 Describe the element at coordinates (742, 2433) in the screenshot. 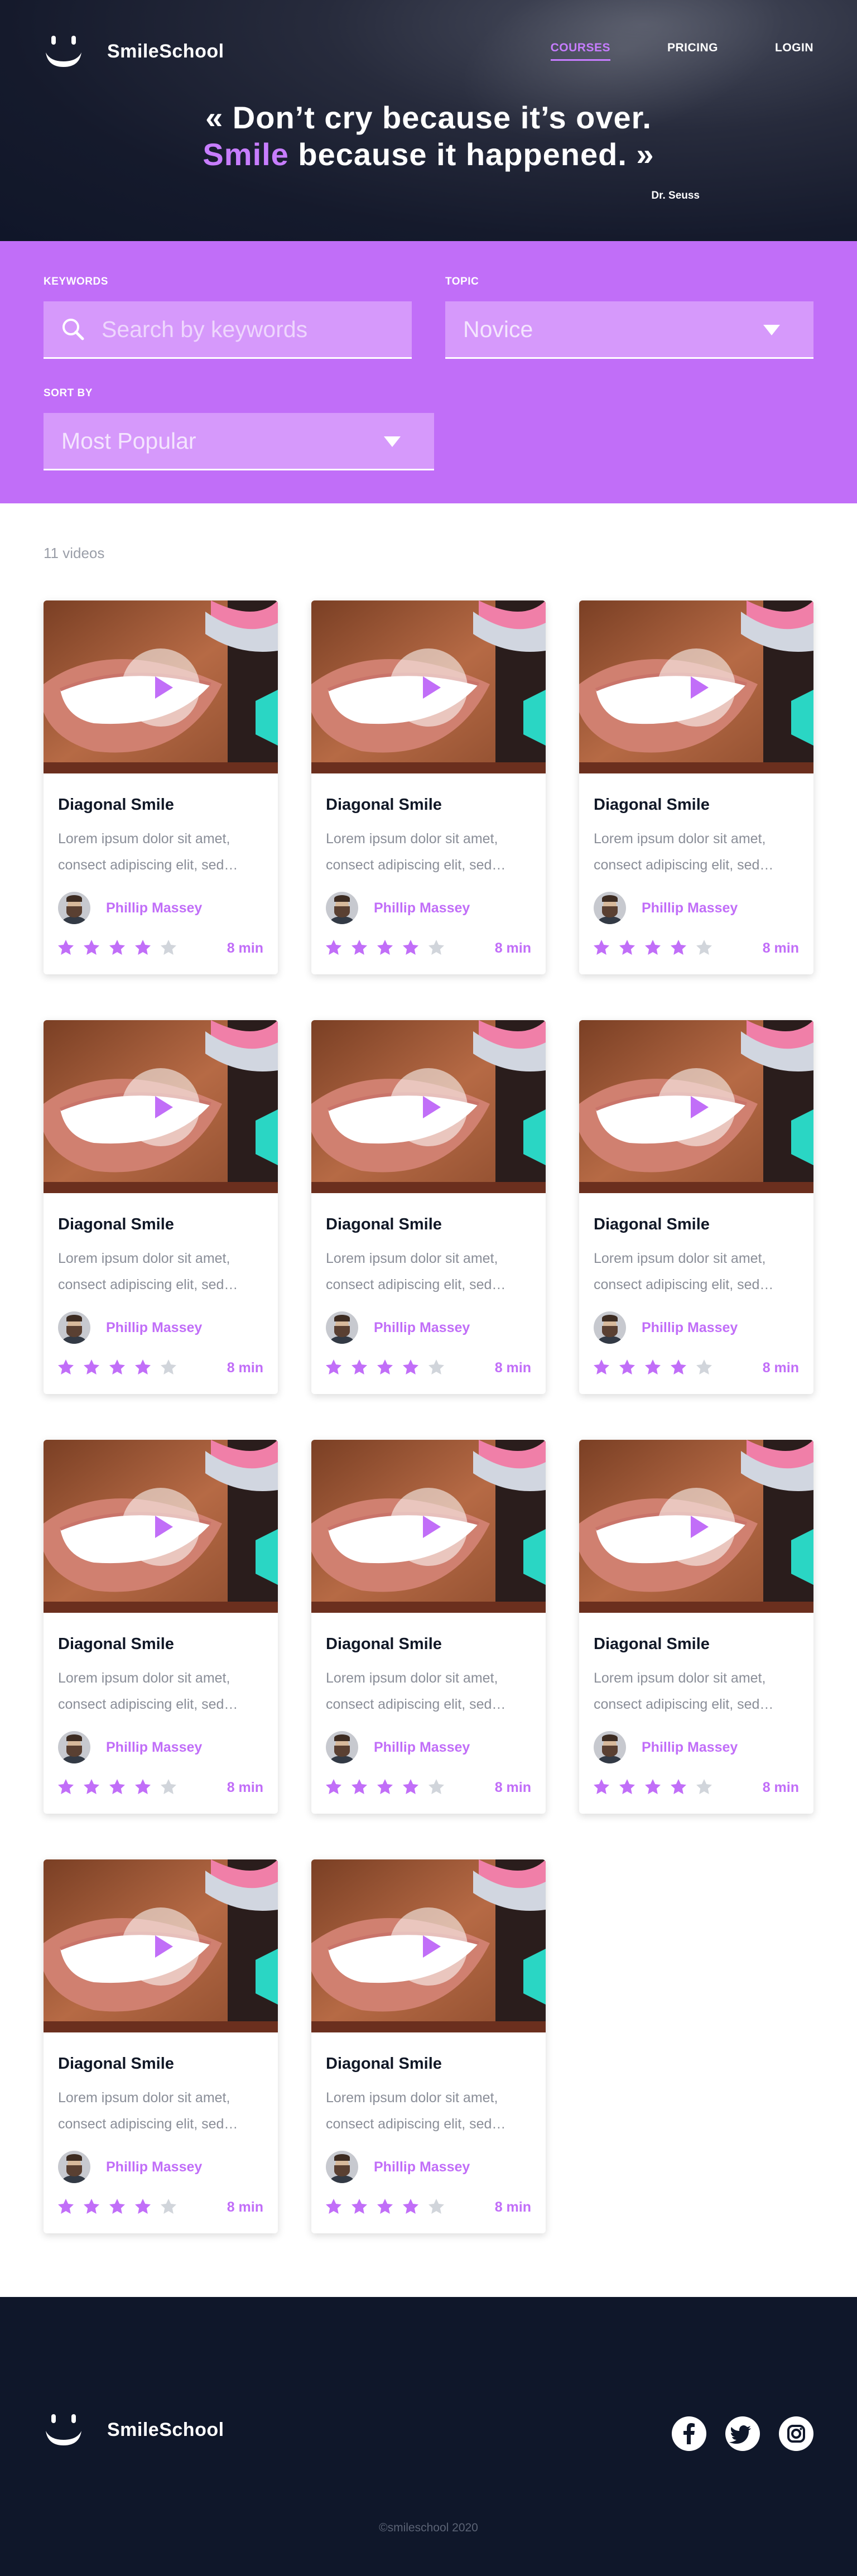

I see `twitter-link` at that location.